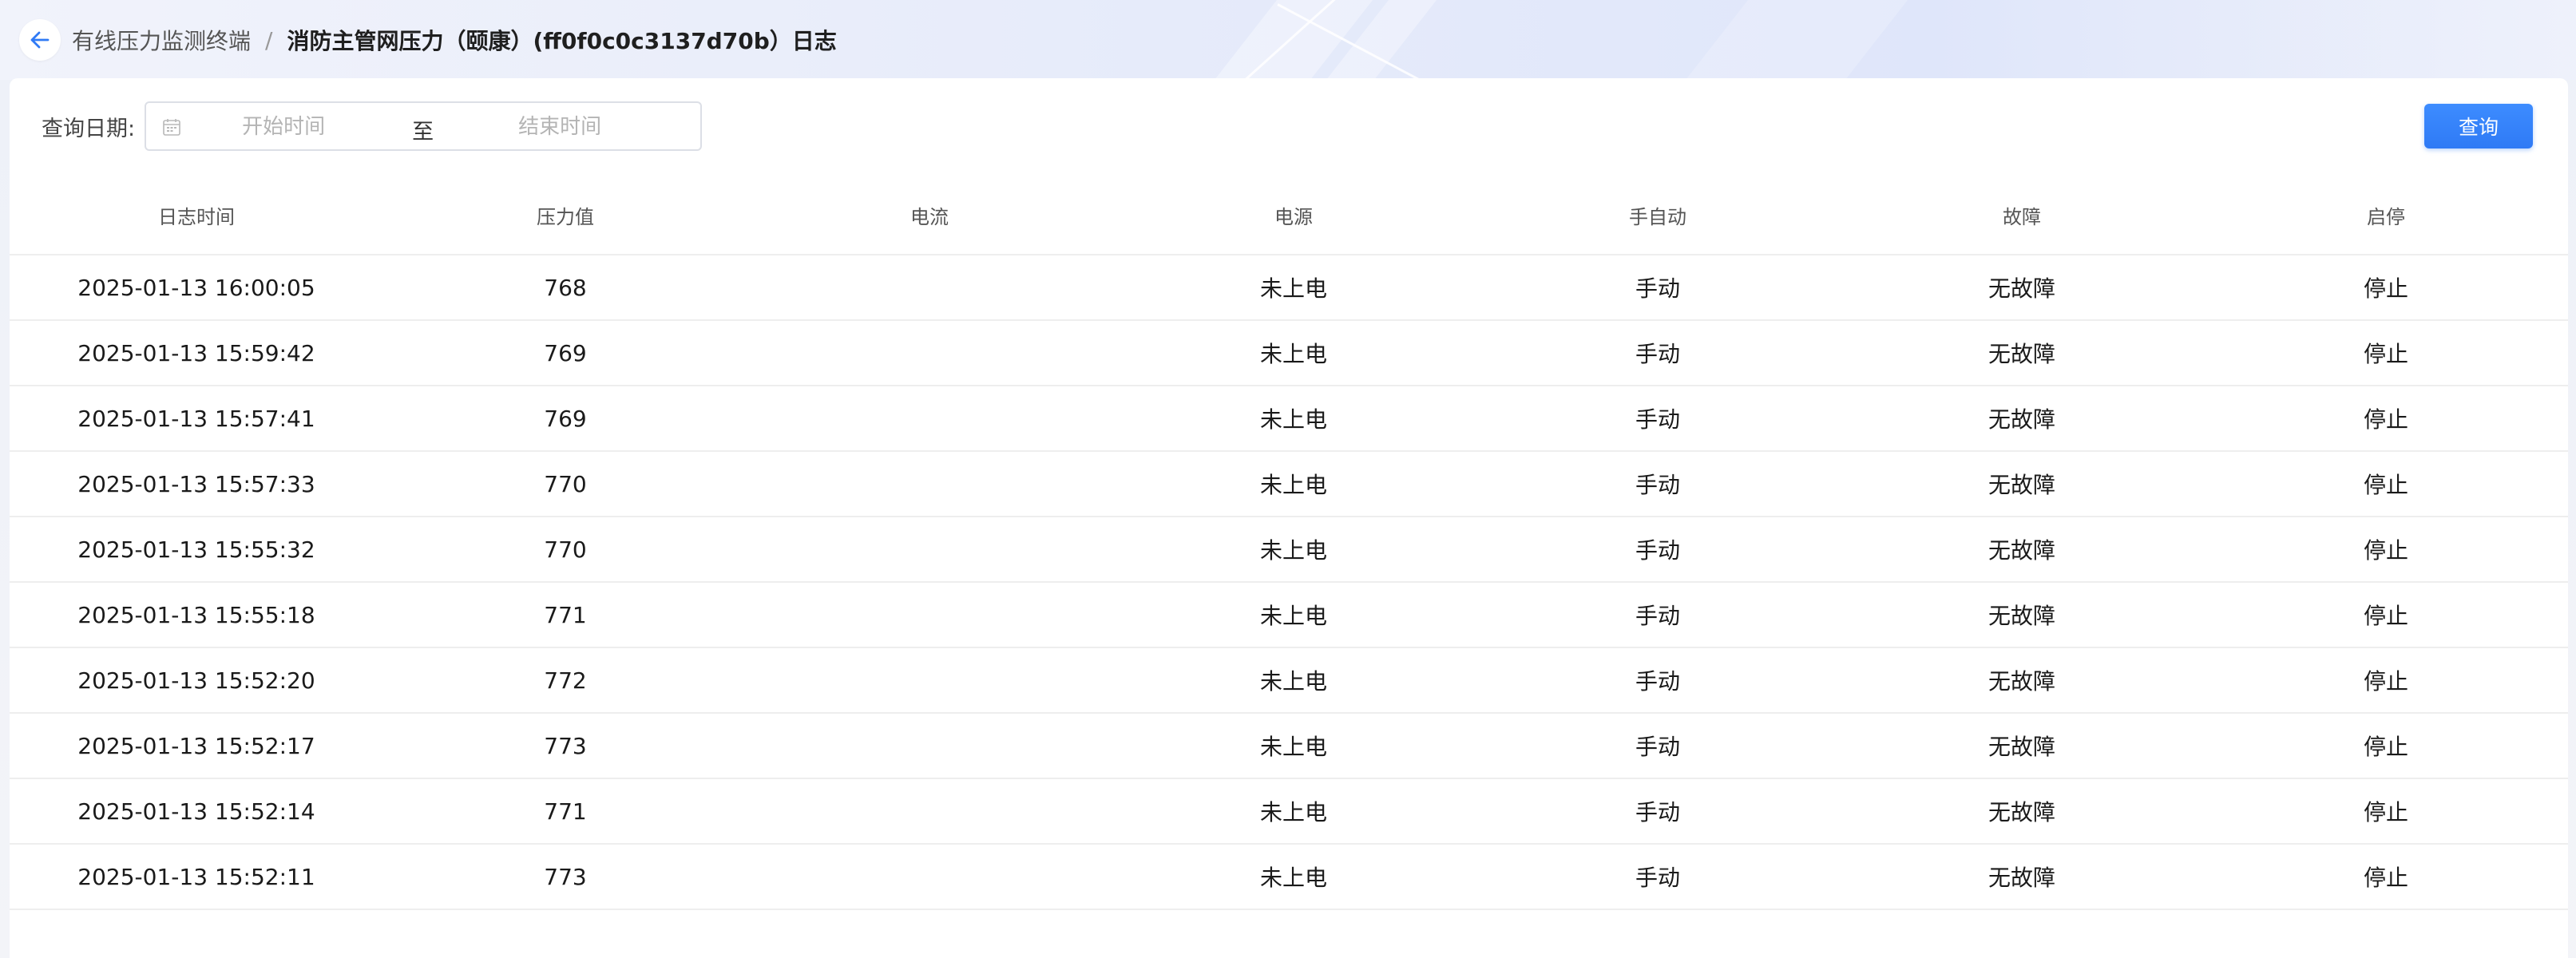 The image size is (2576, 958). I want to click on column-header-current: 电流, so click(929, 216).